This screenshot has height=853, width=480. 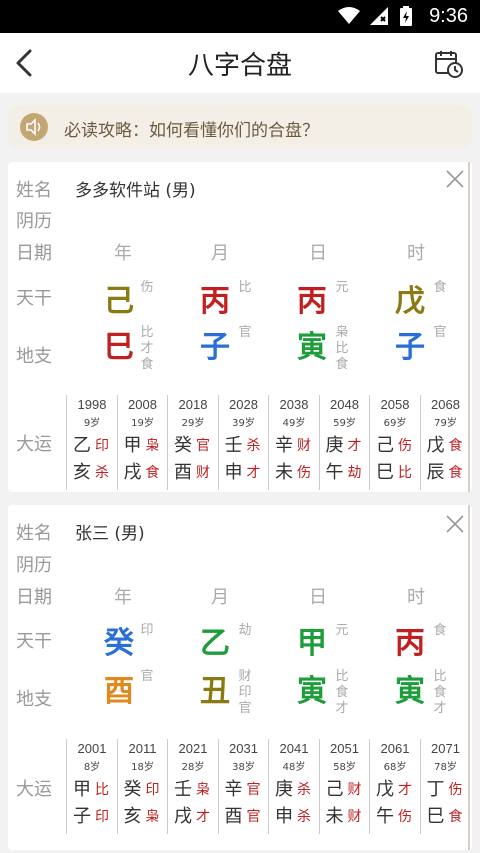 I want to click on dayun-gan-shishen: 官, so click(x=253, y=790).